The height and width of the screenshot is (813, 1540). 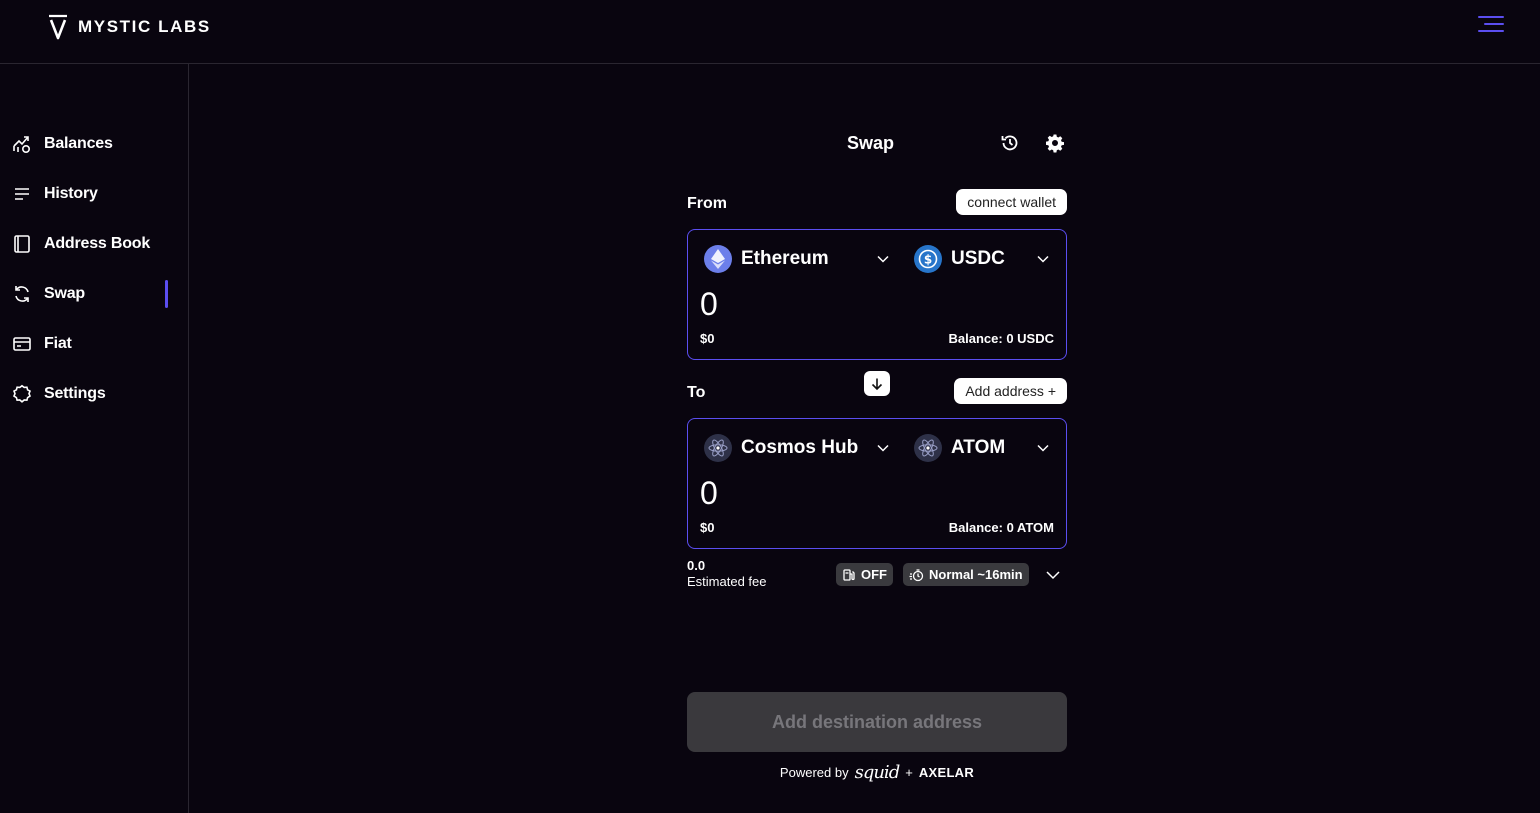 I want to click on add-address-button: Add address +, so click(x=1010, y=391).